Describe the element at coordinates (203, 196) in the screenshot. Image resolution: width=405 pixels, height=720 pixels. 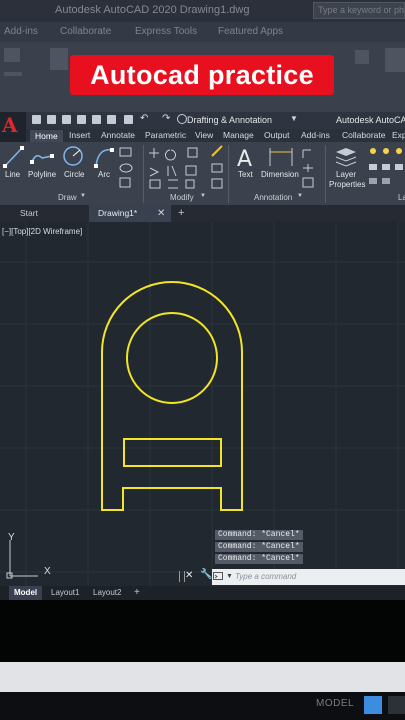
I see `modify-panel-expand-icon: ▼` at that location.